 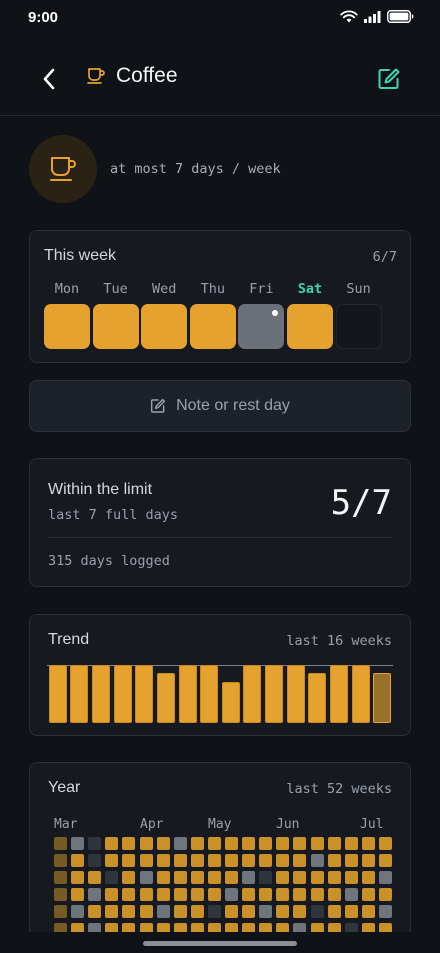 What do you see at coordinates (220, 406) in the screenshot?
I see `note-or-rest-day-button: Note or rest day` at bounding box center [220, 406].